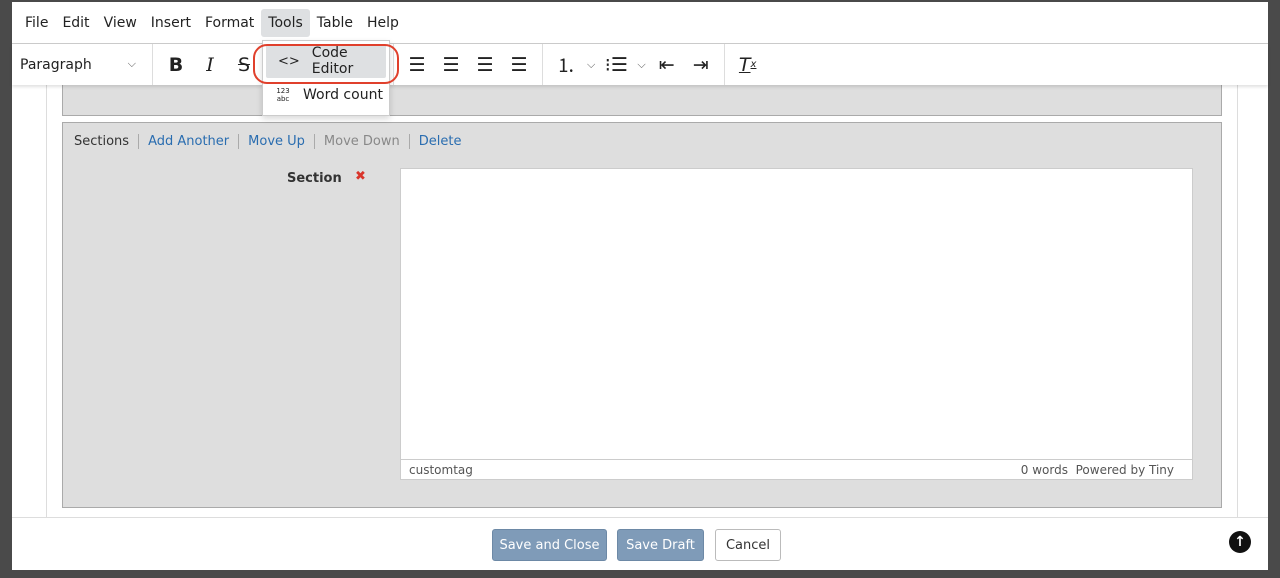  Describe the element at coordinates (485, 65) in the screenshot. I see `align-right-icon: ☰` at that location.